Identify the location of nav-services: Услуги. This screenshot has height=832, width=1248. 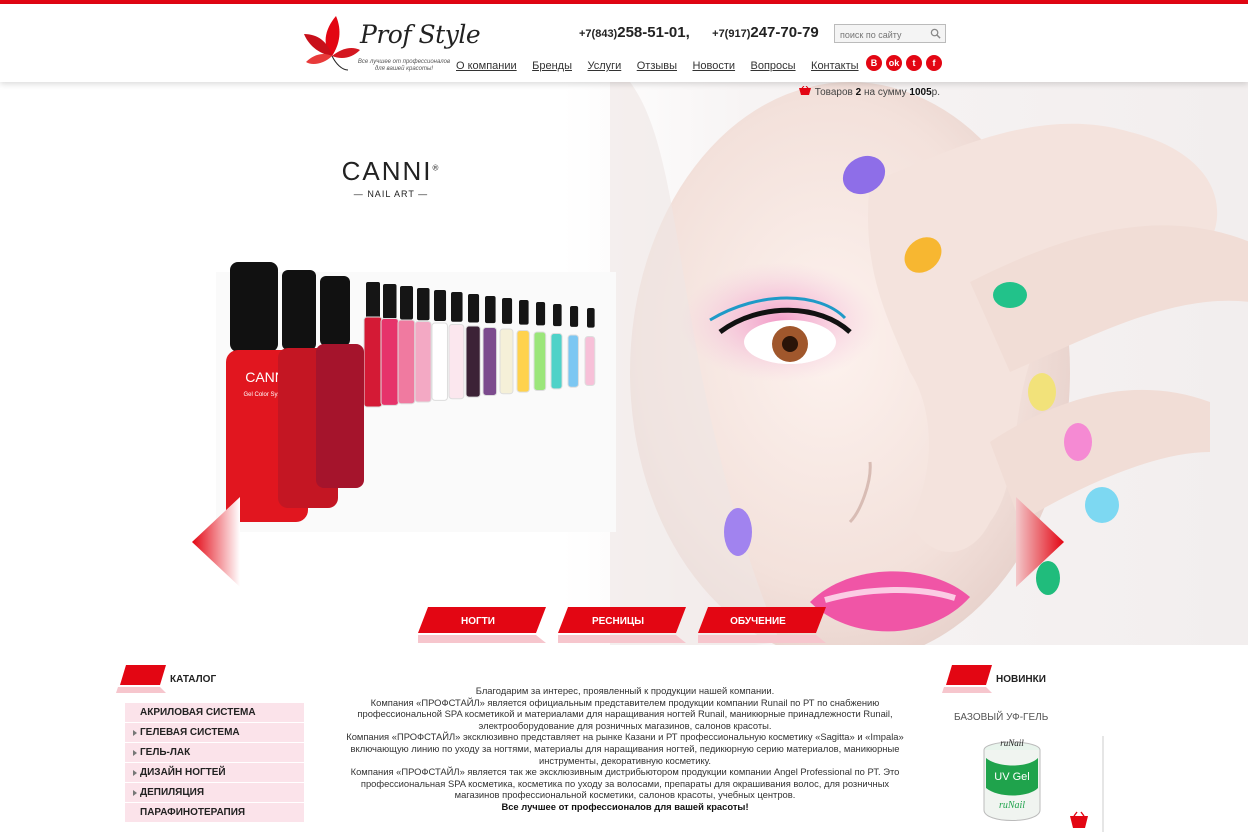
(604, 66).